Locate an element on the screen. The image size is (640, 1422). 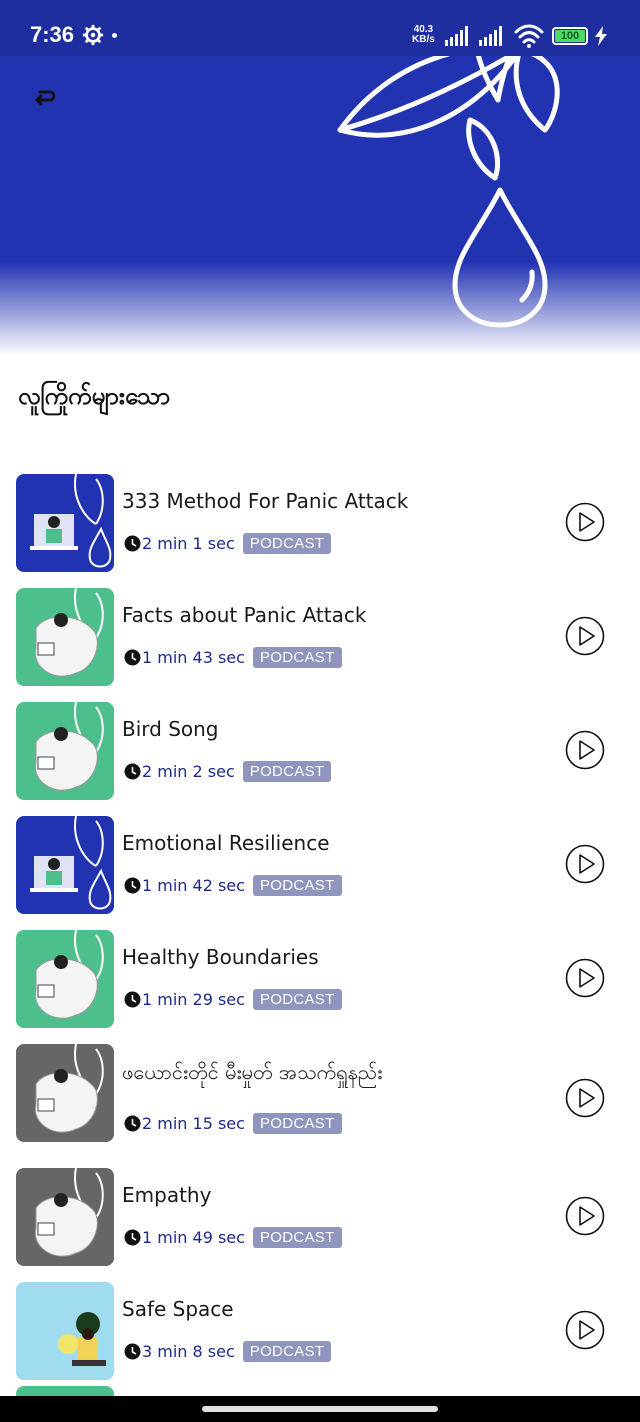
list-item: Bird Song 2 min 2 sec PODCAST is located at coordinates (320, 743).